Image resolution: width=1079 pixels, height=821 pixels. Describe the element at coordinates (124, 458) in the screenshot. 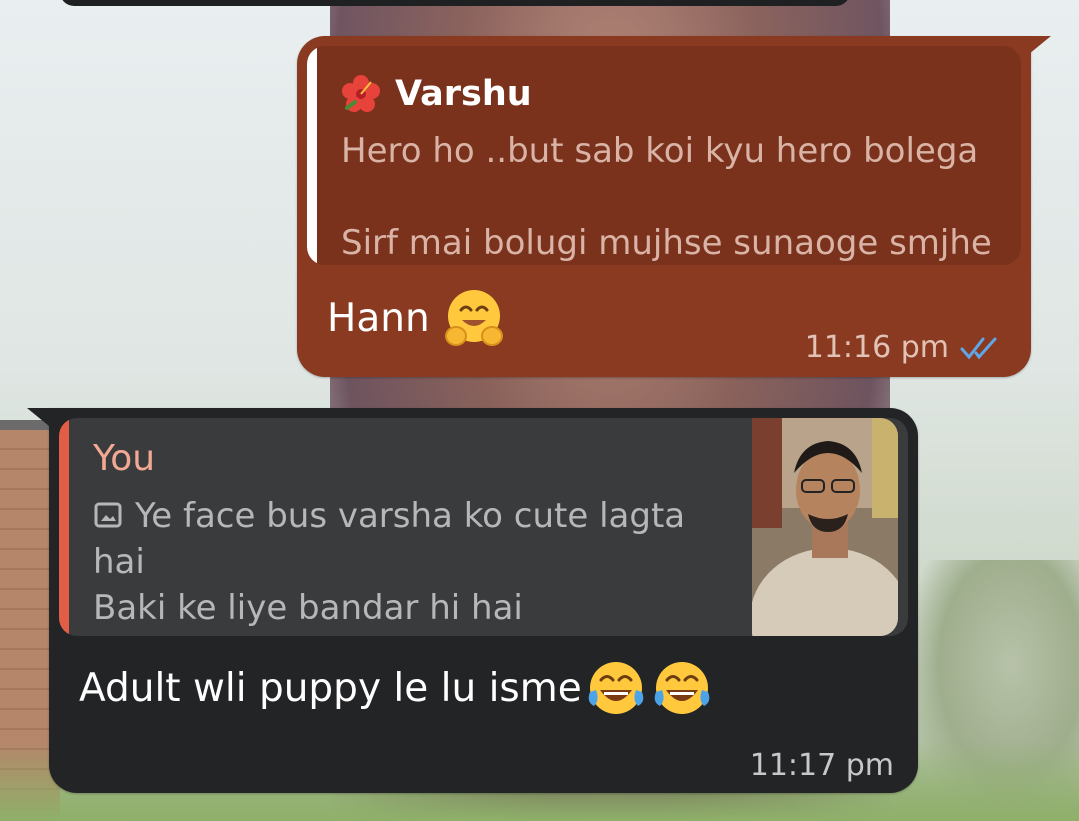

I see `quote-sender-name: You` at that location.